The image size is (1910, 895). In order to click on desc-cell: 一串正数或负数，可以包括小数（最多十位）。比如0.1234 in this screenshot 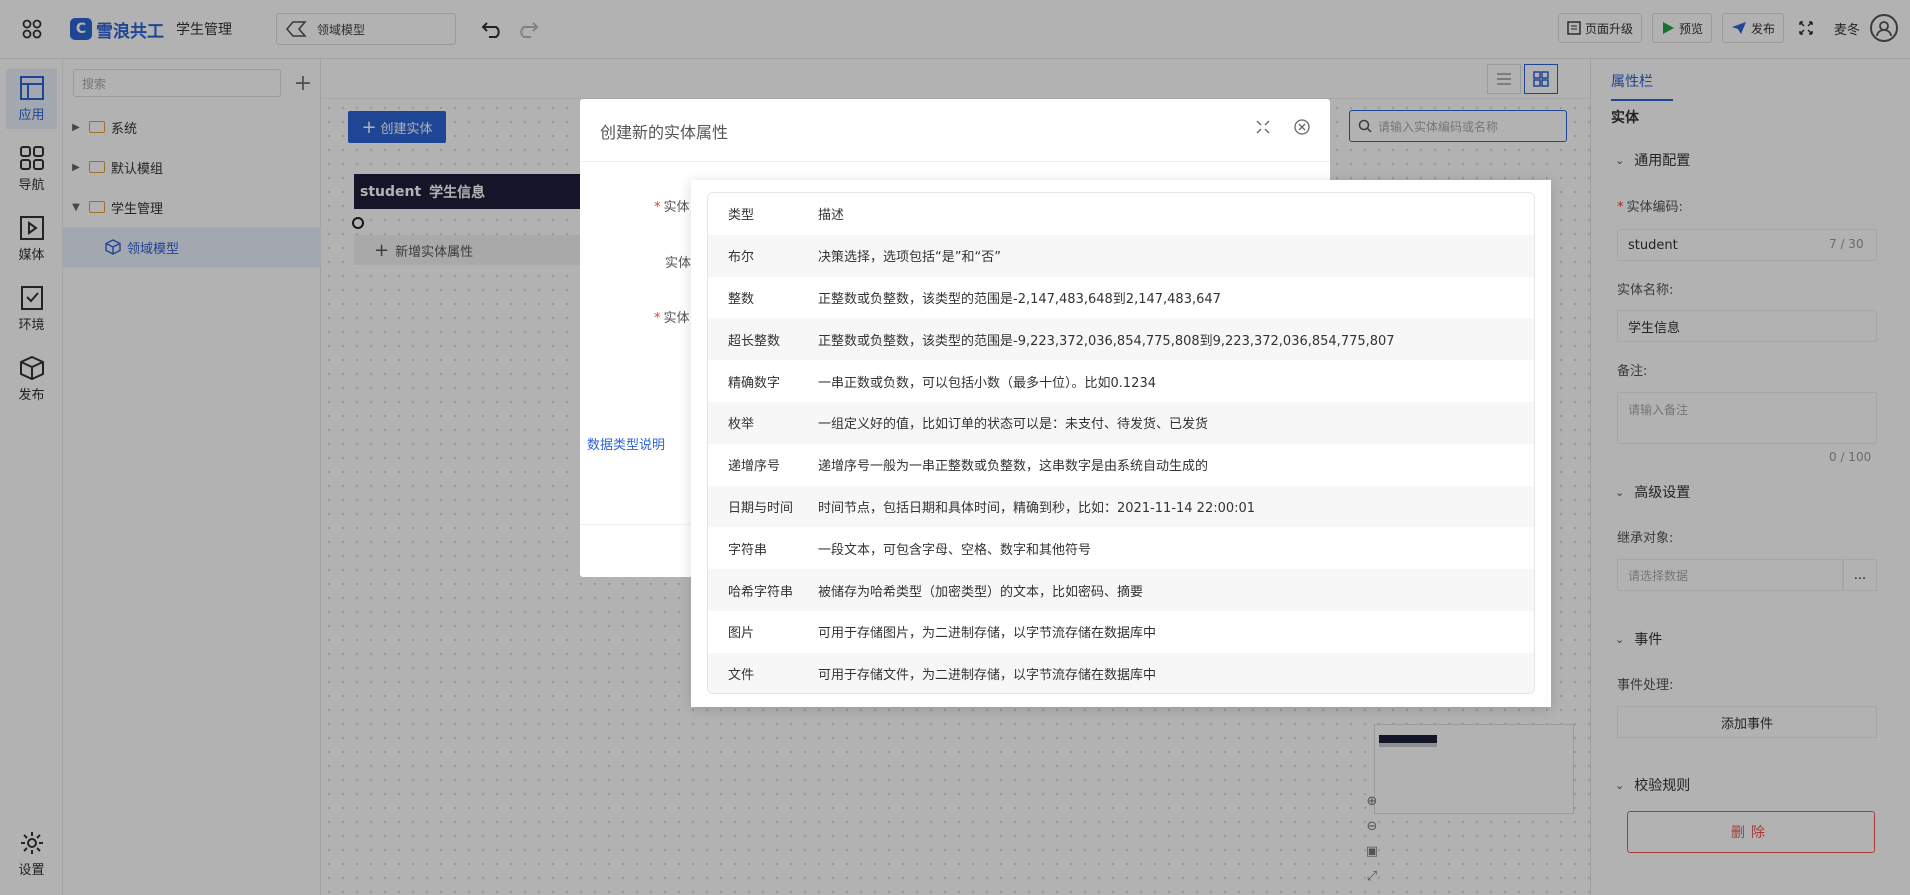, I will do `click(987, 383)`.